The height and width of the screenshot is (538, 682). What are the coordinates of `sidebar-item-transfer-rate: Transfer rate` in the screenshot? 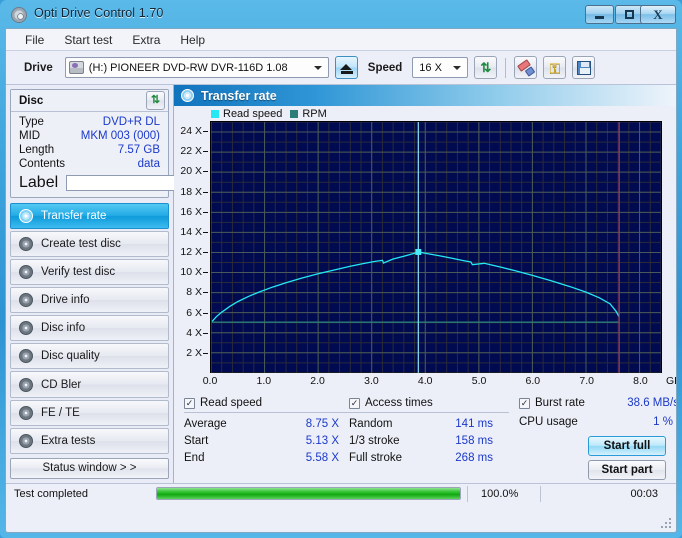 It's located at (89, 216).